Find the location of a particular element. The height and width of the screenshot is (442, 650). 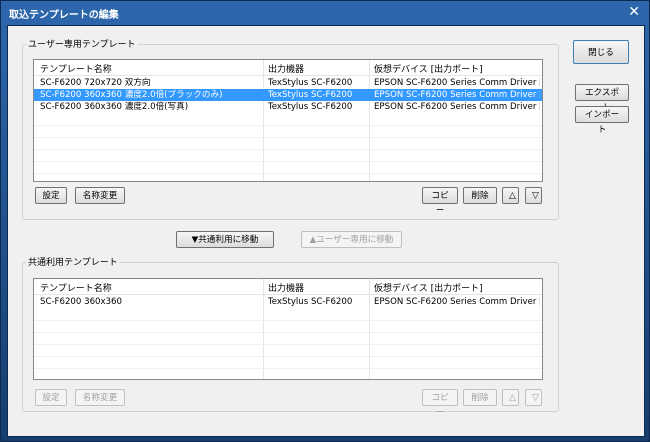

user-move-down-button: ▽ is located at coordinates (533, 195).